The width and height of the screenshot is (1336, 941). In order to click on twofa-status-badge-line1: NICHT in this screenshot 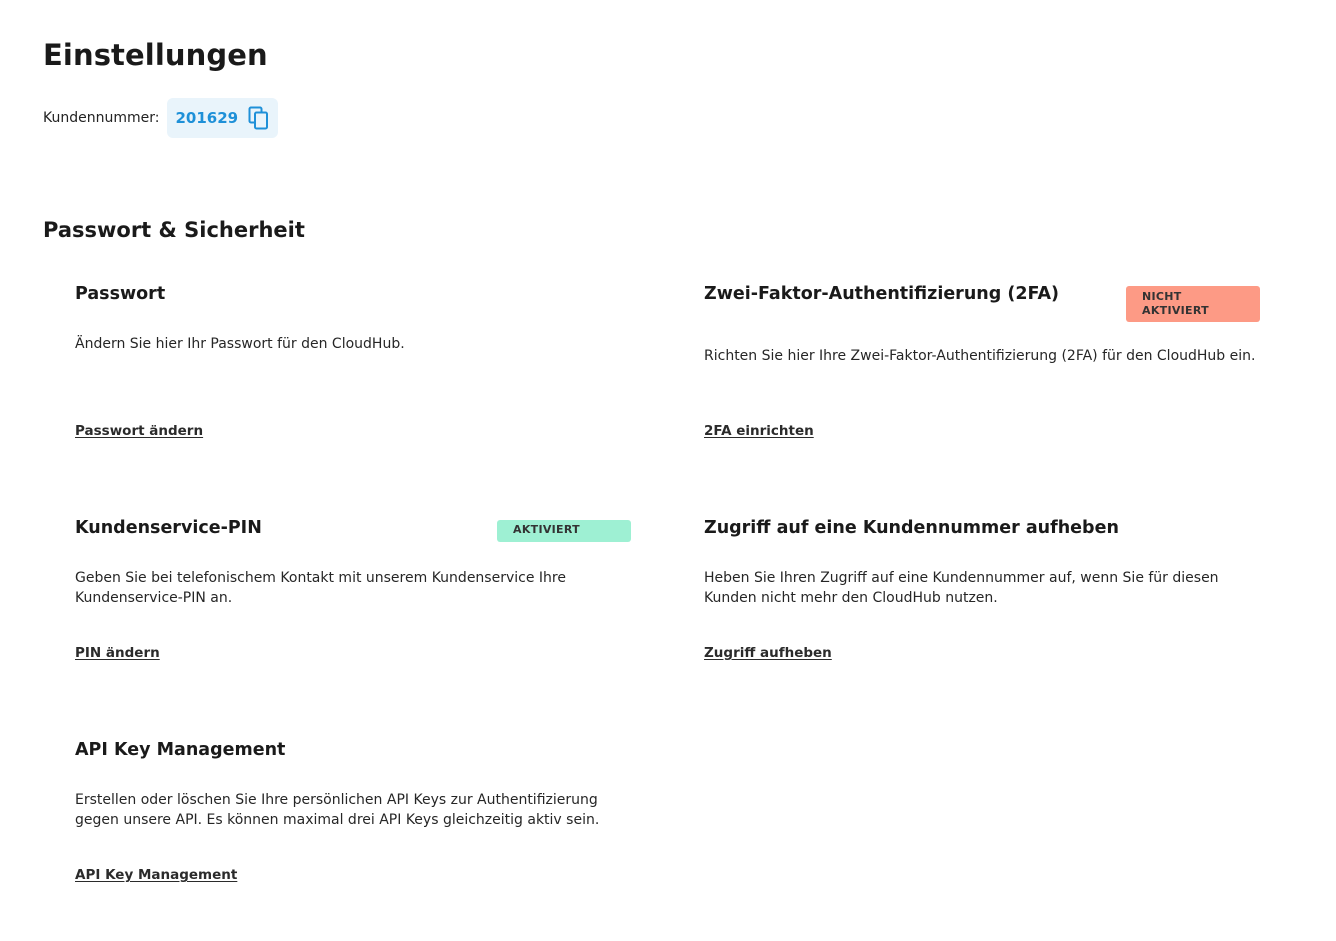, I will do `click(1162, 296)`.